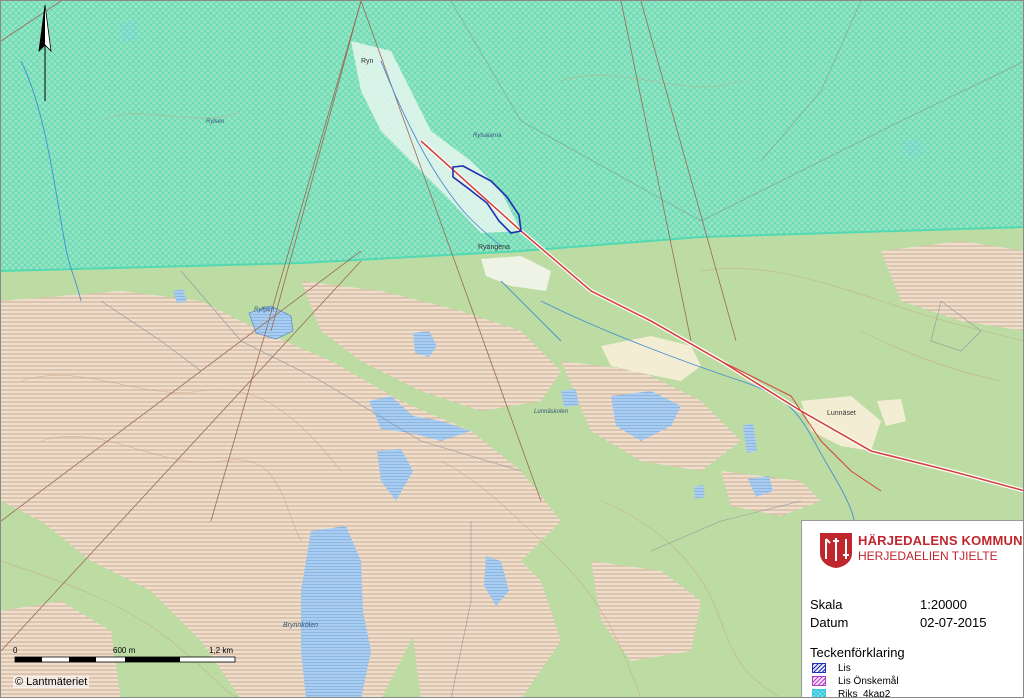  Describe the element at coordinates (868, 681) in the screenshot. I see `legend-label-lis-onskemal: Lis Önskemål` at that location.